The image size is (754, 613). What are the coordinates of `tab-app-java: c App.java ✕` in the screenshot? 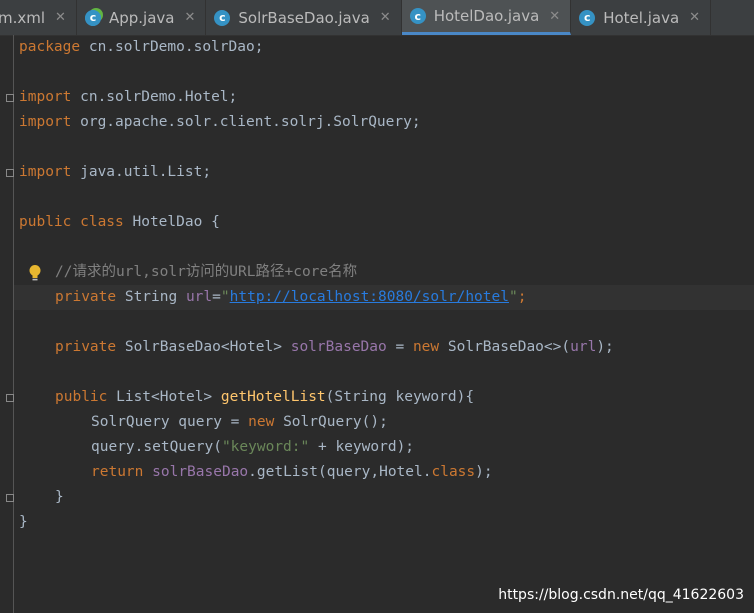 It's located at (142, 17).